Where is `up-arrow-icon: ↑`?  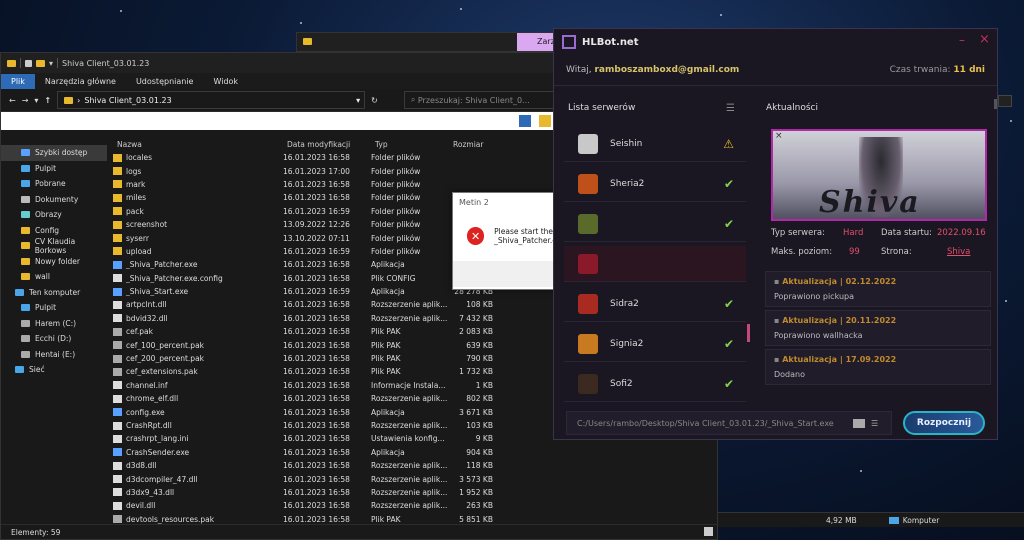
up-arrow-icon: ↑ is located at coordinates (47, 100).